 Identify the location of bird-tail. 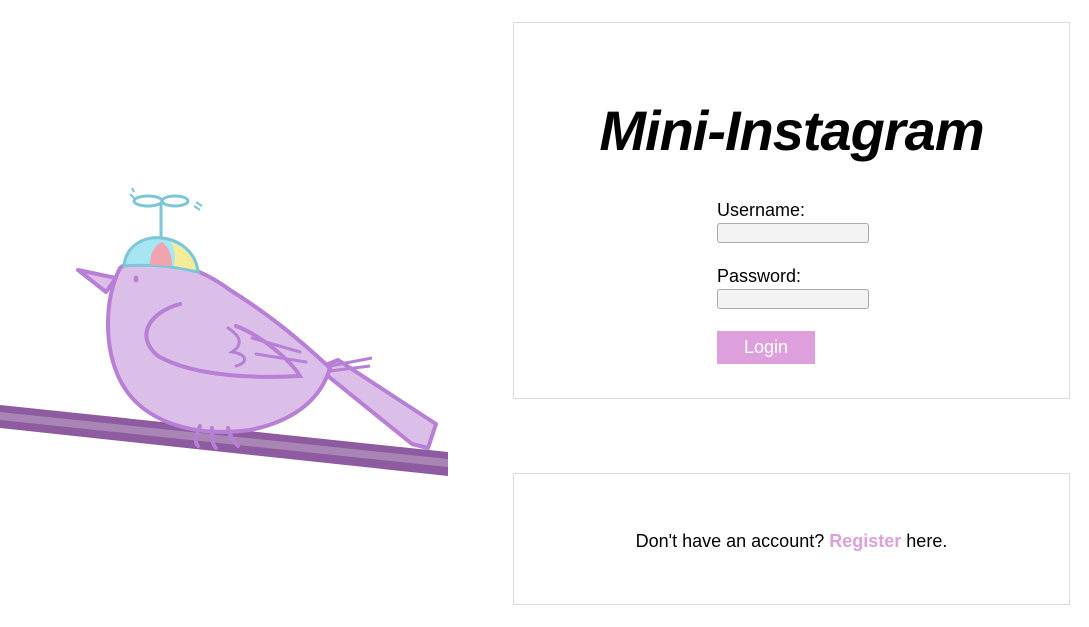
(377, 403).